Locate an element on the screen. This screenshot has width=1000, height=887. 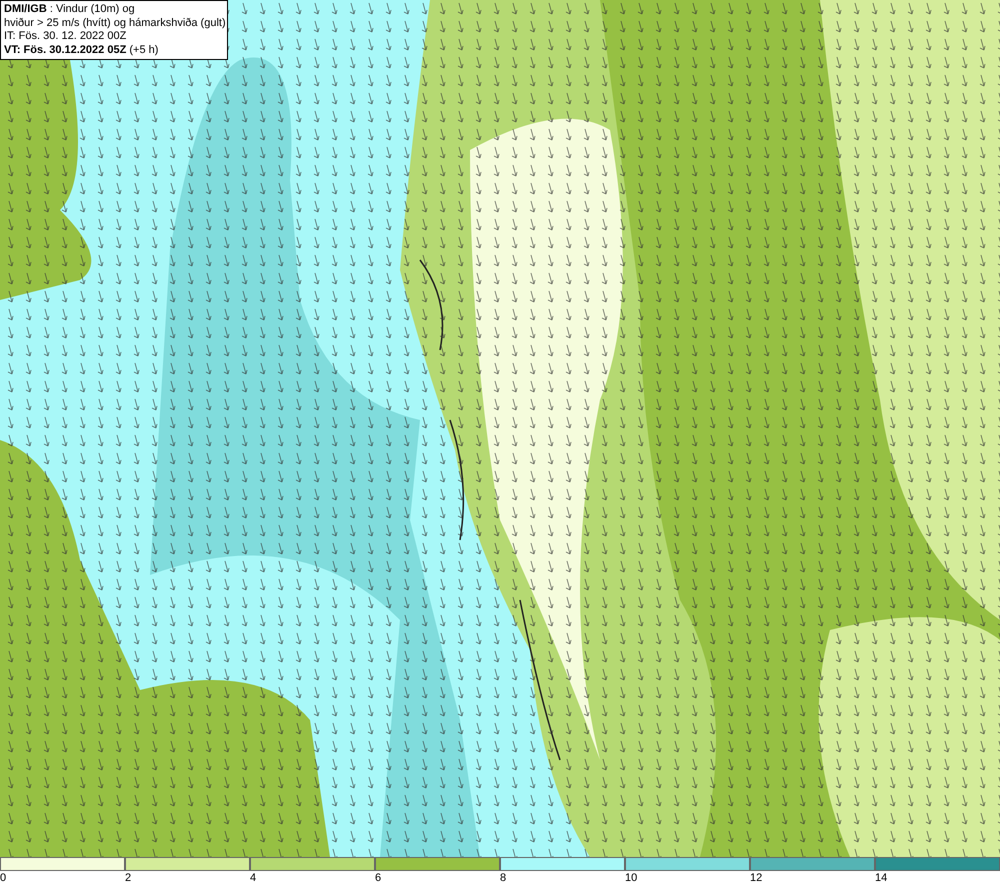
legend-label: 2 is located at coordinates (128, 878).